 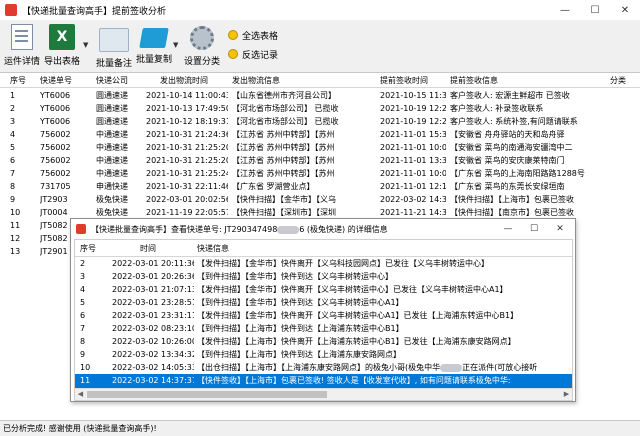 What do you see at coordinates (319, 367) in the screenshot?
I see `detail-text: 【出仓扫描】【上海市】【上海浦东康安路网点】的极兔小哥(极兔中华` at bounding box center [319, 367].